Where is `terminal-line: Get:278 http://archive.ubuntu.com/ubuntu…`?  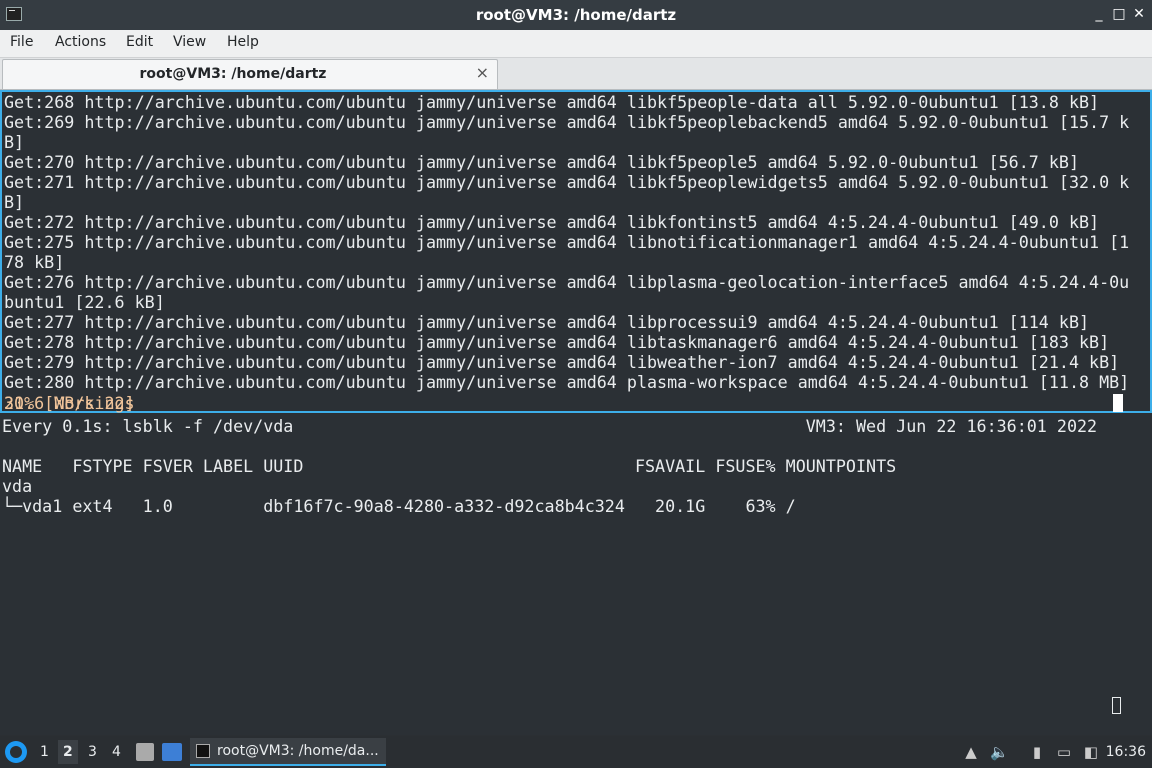 terminal-line: Get:278 http://archive.ubuntu.com/ubuntu… is located at coordinates (557, 342).